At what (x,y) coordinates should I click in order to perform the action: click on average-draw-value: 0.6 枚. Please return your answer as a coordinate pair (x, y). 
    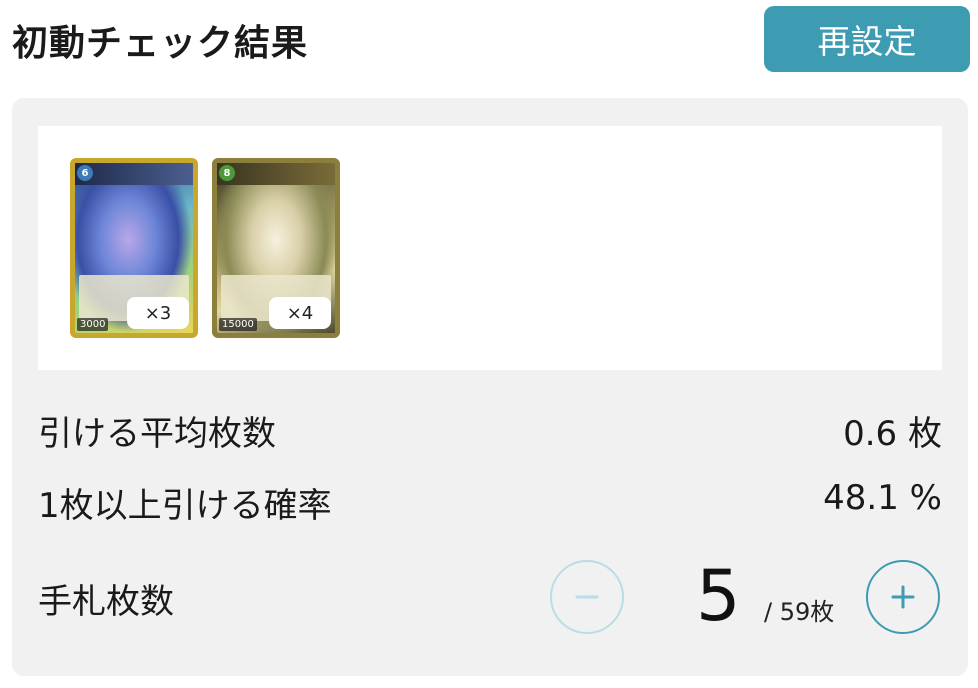
    Looking at the image, I should click on (892, 434).